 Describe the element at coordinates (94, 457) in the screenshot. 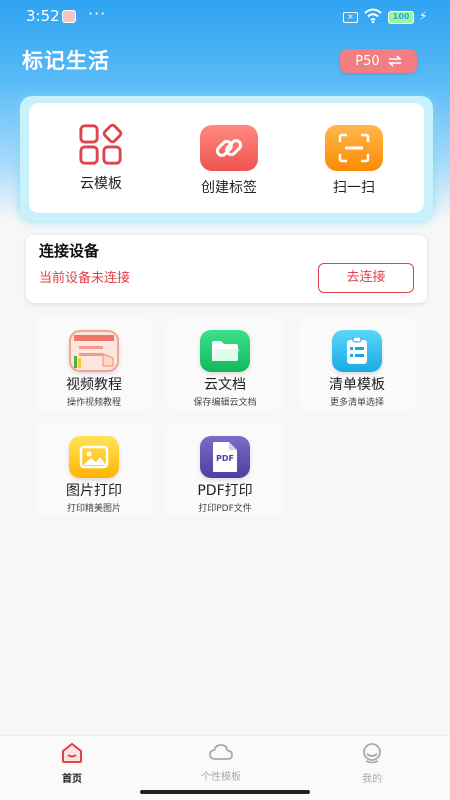

I see `image-icon` at that location.